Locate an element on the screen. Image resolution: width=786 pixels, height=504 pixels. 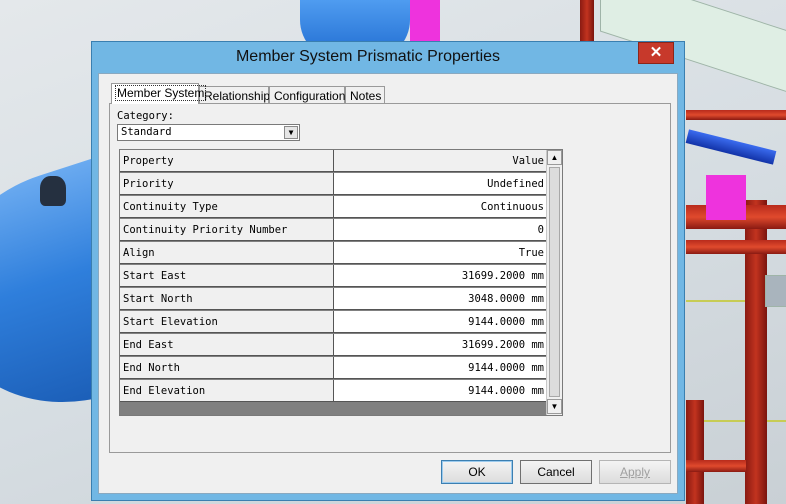
property-value: 0 is located at coordinates (440, 230).